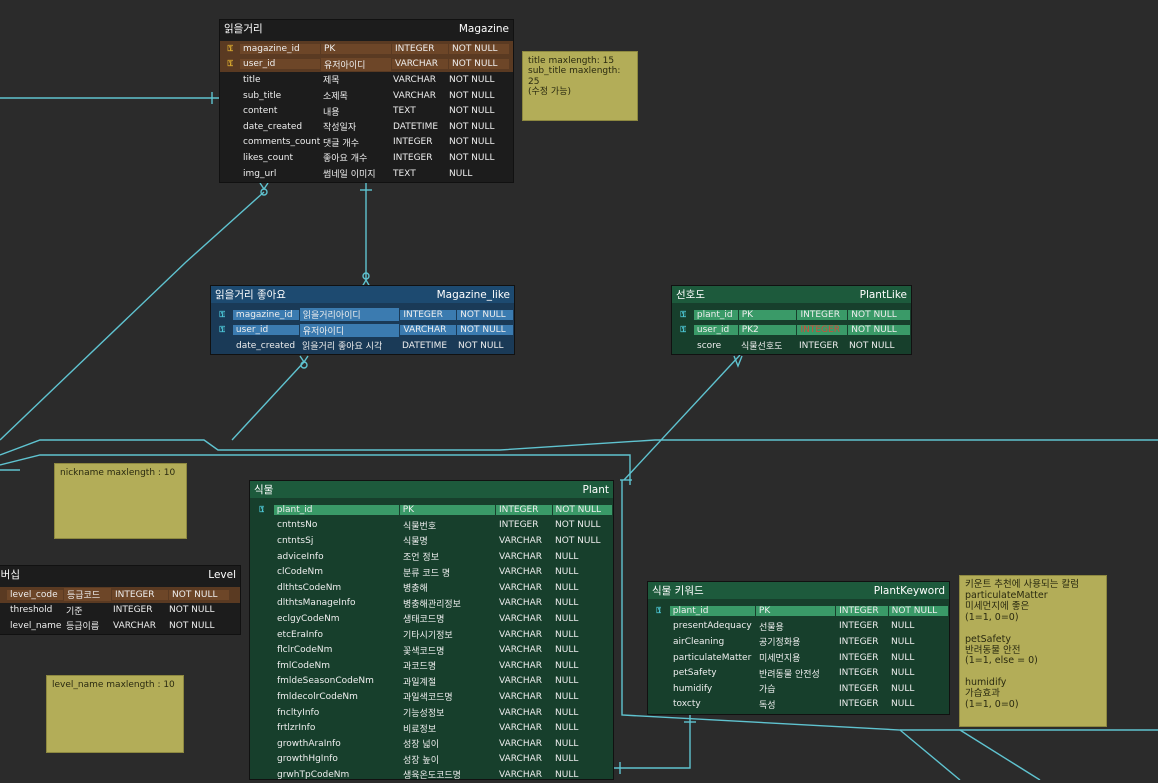  Describe the element at coordinates (988, 639) in the screenshot. I see `keyword-note-line: petSafety` at that location.